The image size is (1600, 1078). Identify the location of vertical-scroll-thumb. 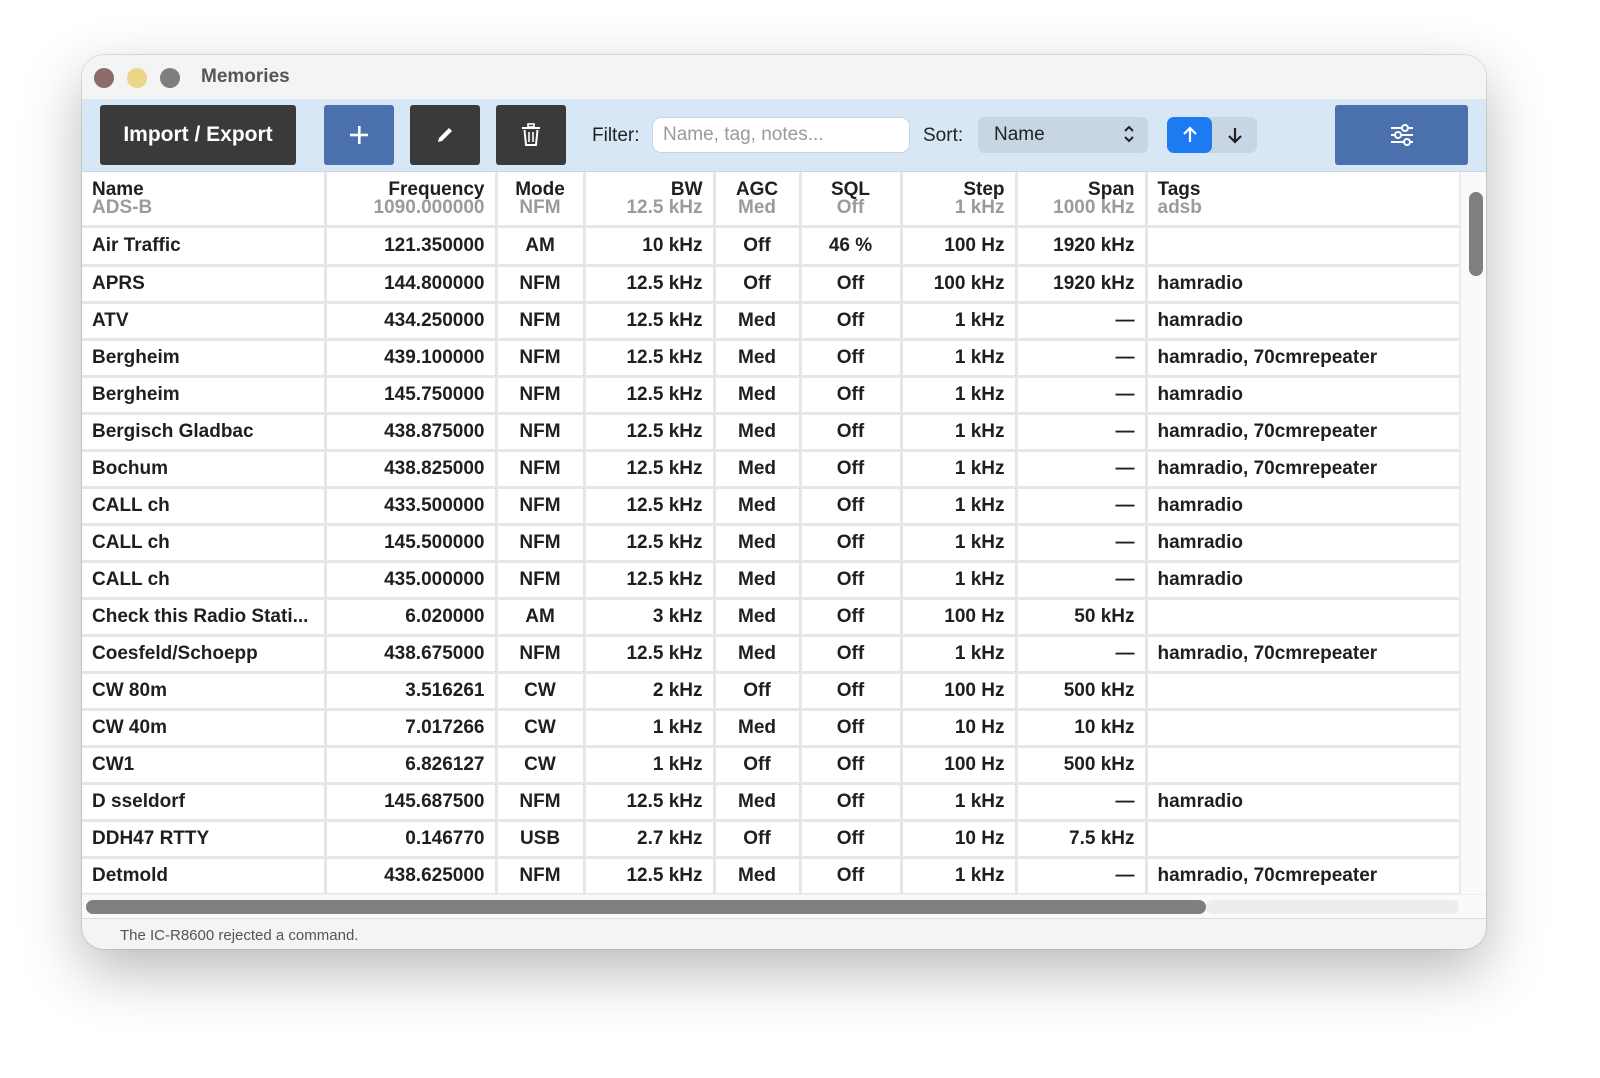
(1476, 234).